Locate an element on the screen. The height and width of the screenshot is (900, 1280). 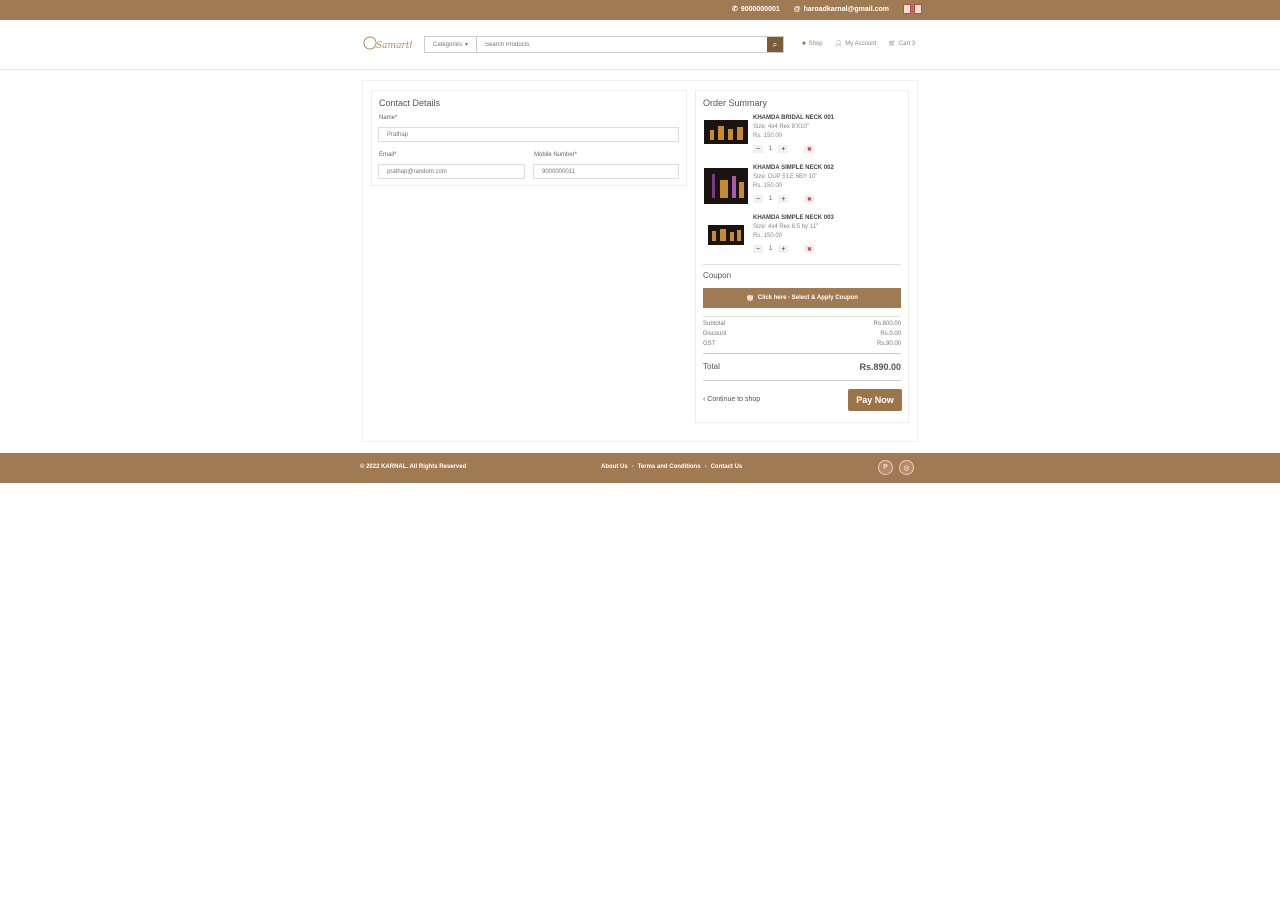
site-logo: Samarth is located at coordinates (388, 44).